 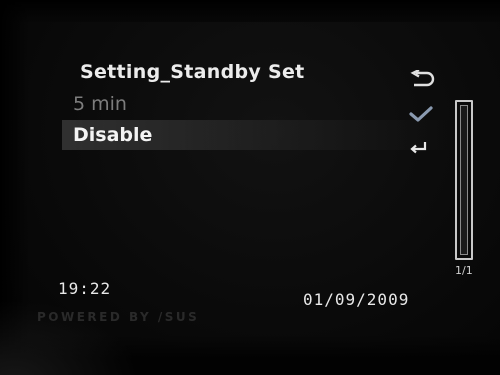 What do you see at coordinates (257, 135) in the screenshot?
I see `menu-item-disable: Disable` at bounding box center [257, 135].